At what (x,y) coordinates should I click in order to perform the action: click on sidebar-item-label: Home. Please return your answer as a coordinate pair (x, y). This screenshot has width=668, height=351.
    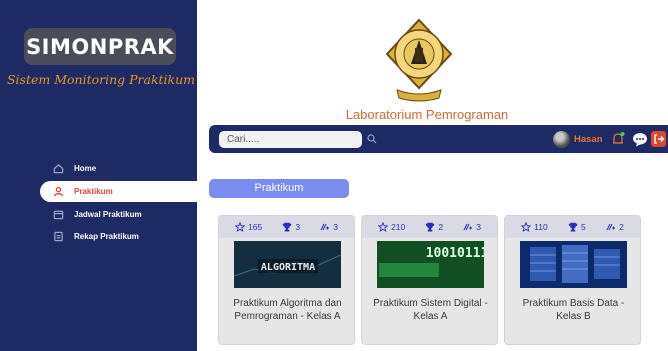
    Looking at the image, I should click on (85, 168).